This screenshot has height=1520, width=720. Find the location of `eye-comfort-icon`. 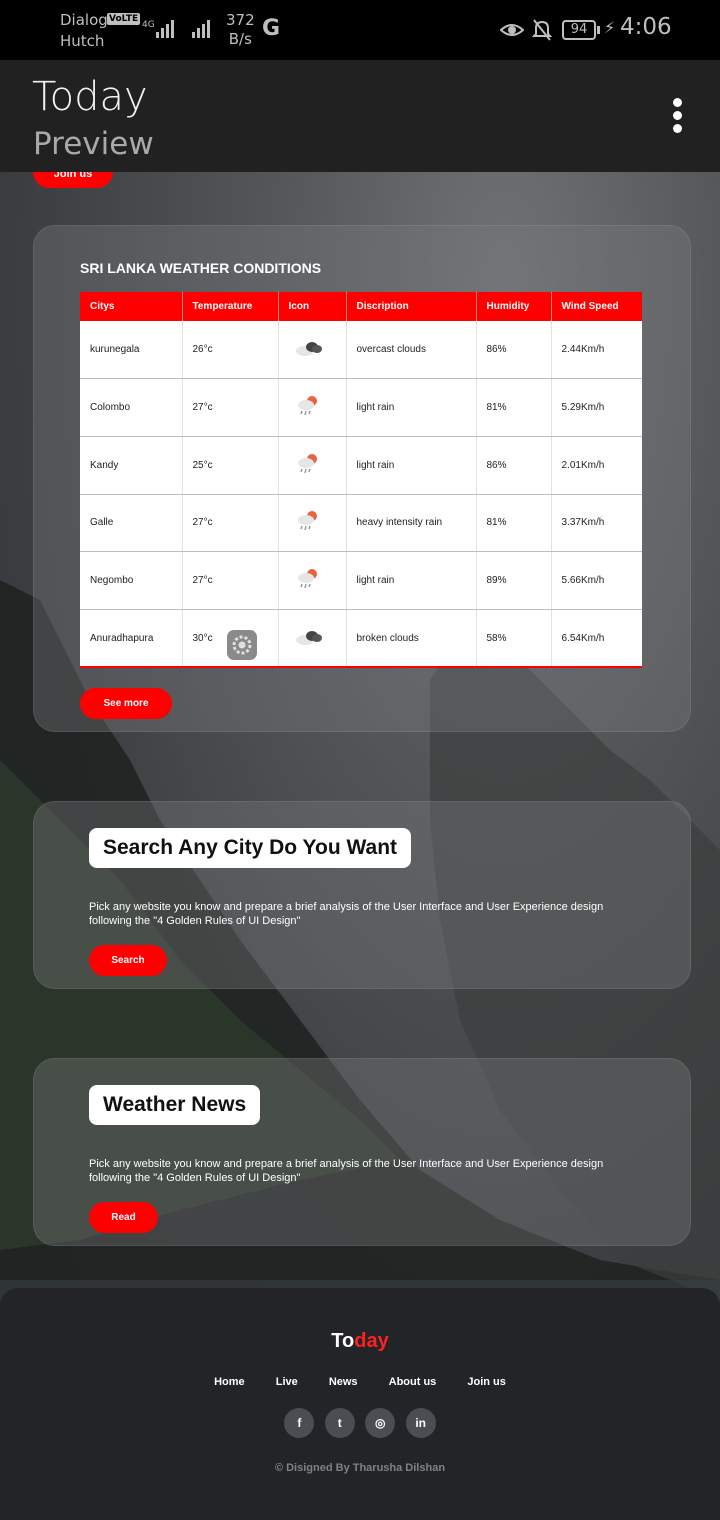

eye-comfort-icon is located at coordinates (512, 30).